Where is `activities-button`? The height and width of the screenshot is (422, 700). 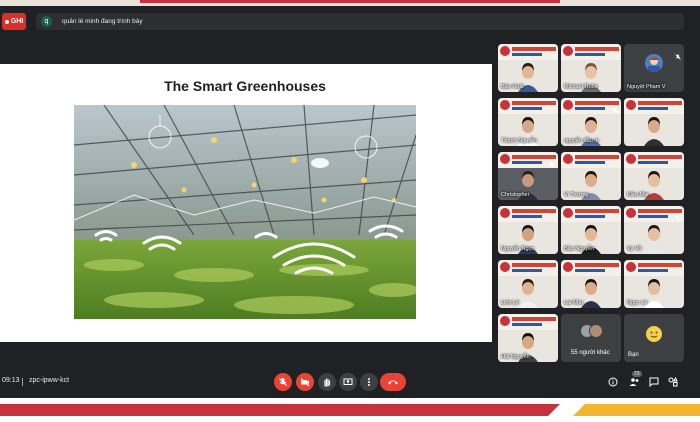 activities-button is located at coordinates (673, 382).